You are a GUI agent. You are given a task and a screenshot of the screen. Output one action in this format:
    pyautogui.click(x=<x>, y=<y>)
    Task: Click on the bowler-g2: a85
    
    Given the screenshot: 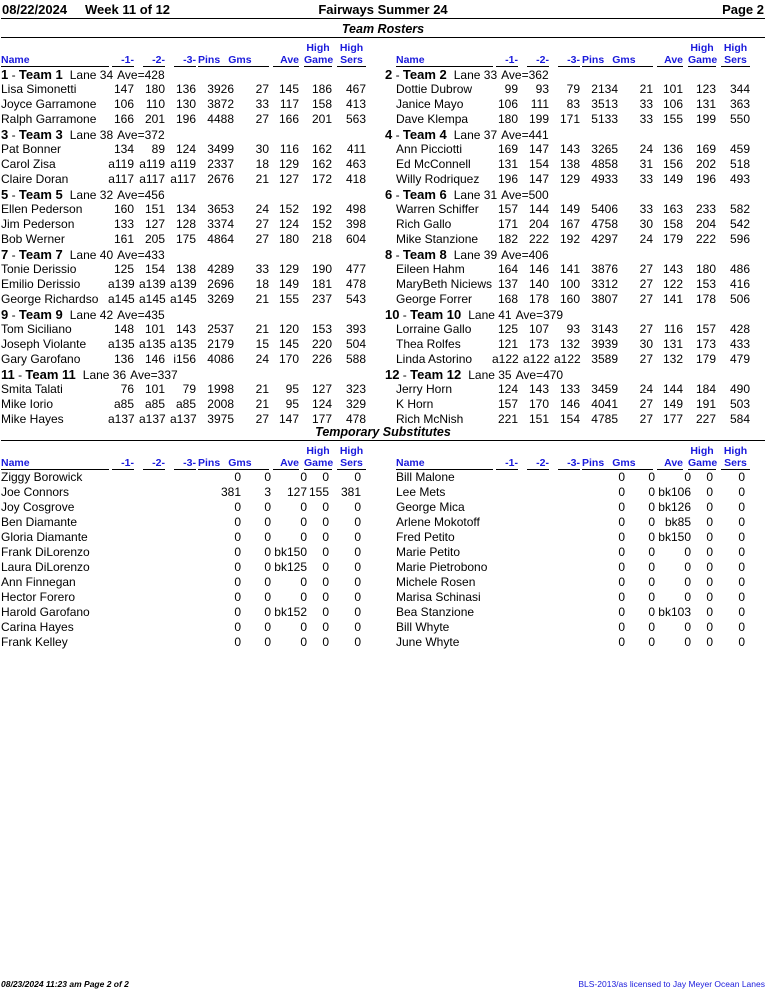 What is the action you would take?
    pyautogui.click(x=154, y=404)
    